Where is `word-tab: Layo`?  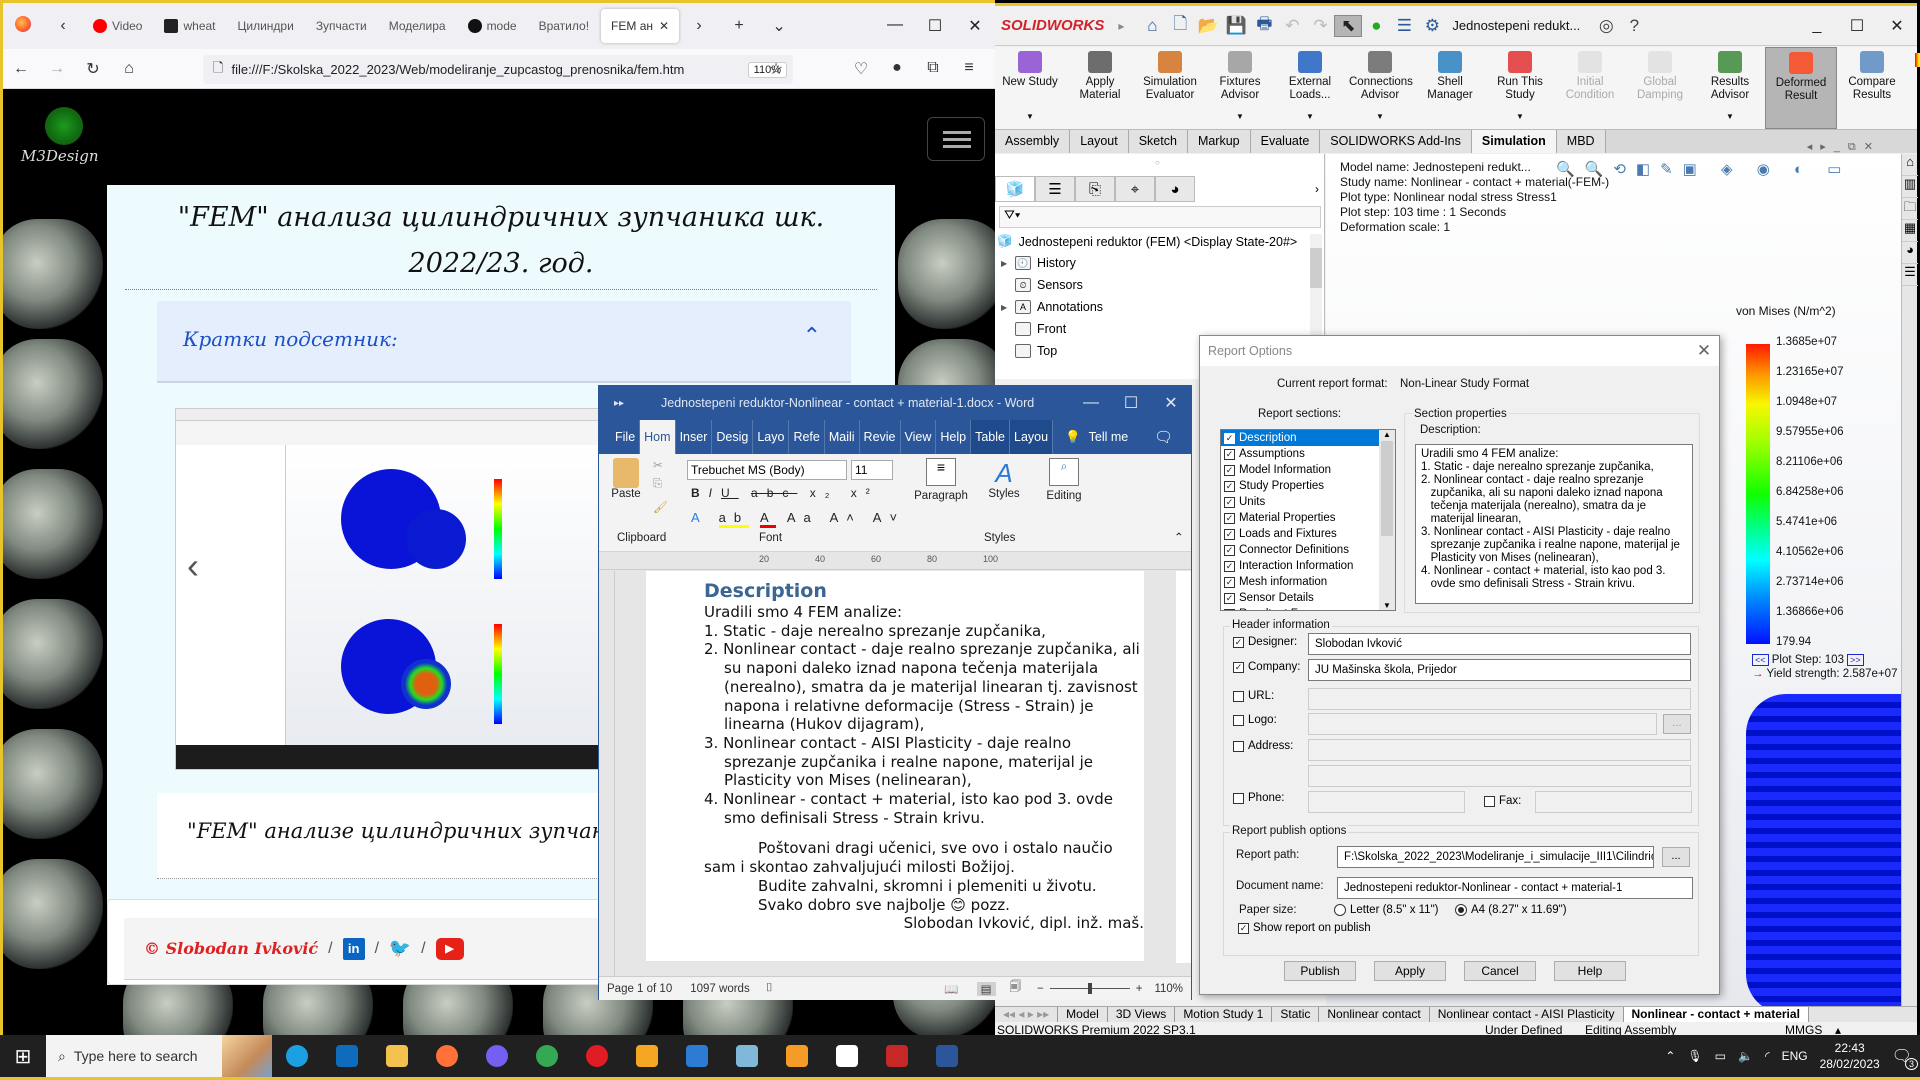
word-tab: Layo is located at coordinates (771, 437).